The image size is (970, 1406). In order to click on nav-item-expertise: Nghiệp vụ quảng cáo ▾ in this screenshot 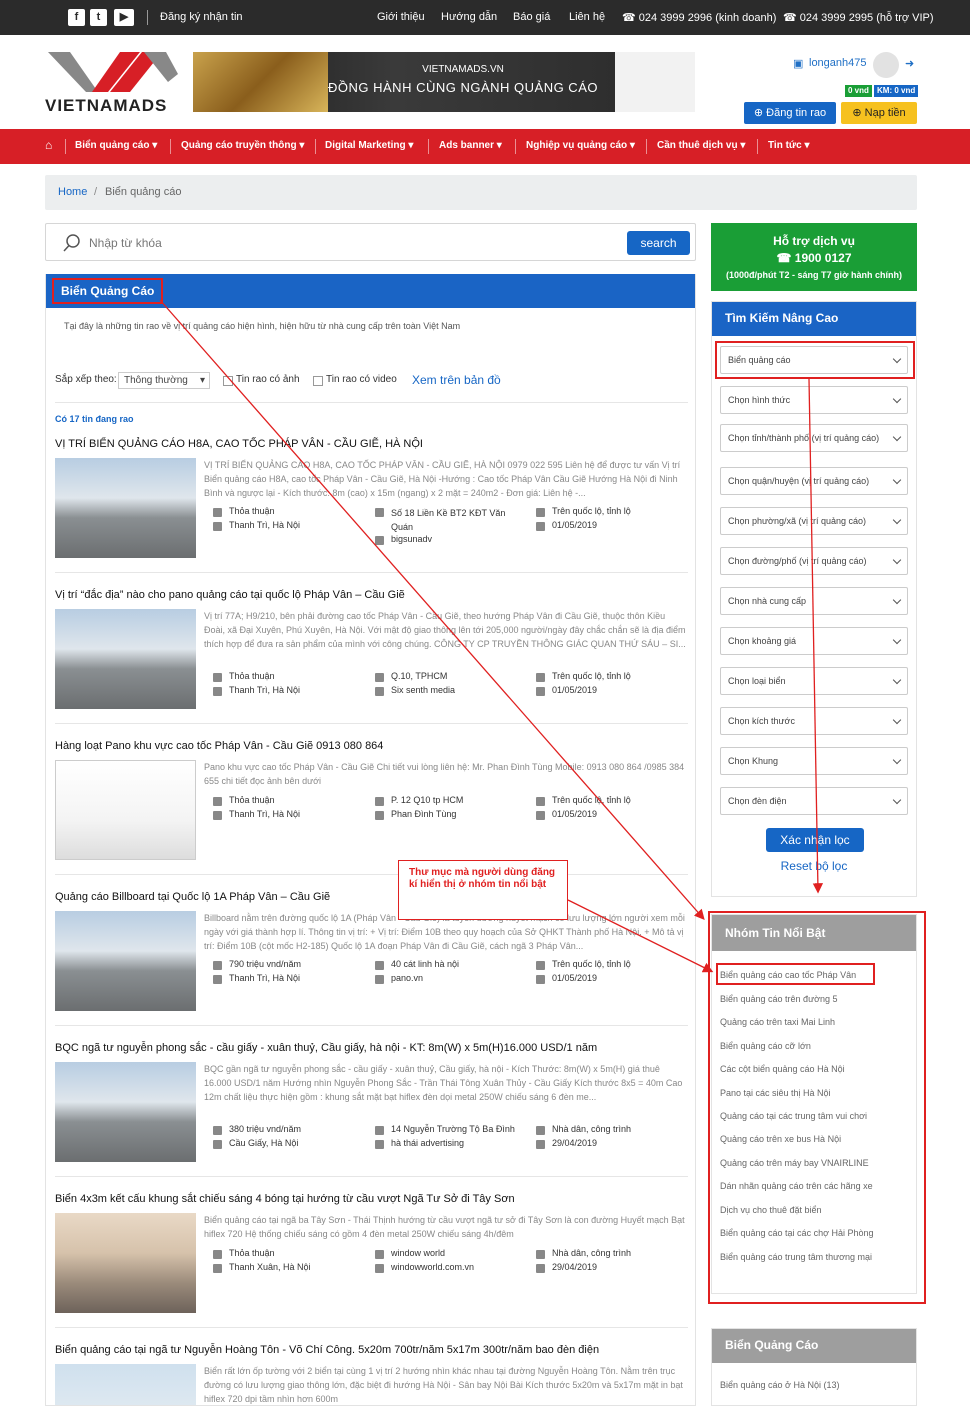, I will do `click(580, 145)`.